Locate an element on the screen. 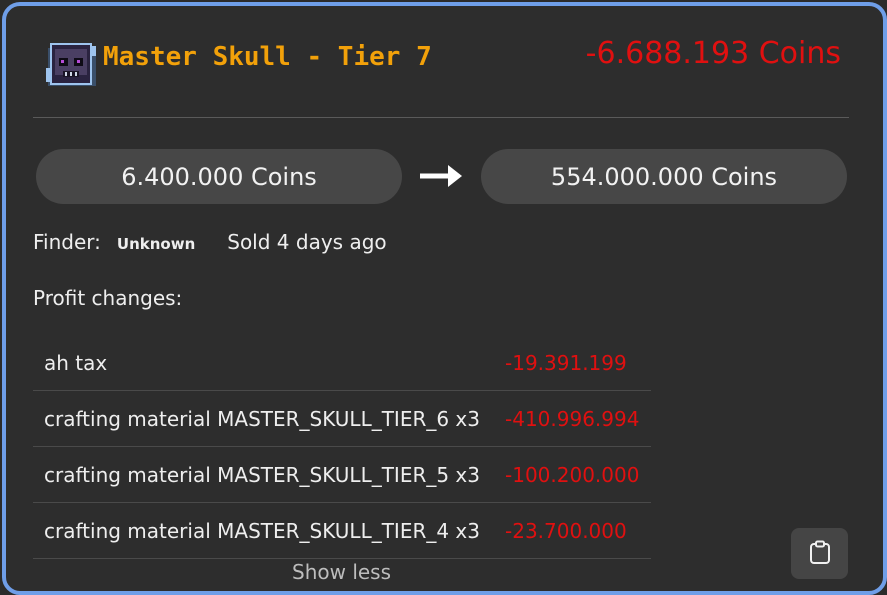 The image size is (887, 595). profit-change-value: -23.700.000 is located at coordinates (566, 530).